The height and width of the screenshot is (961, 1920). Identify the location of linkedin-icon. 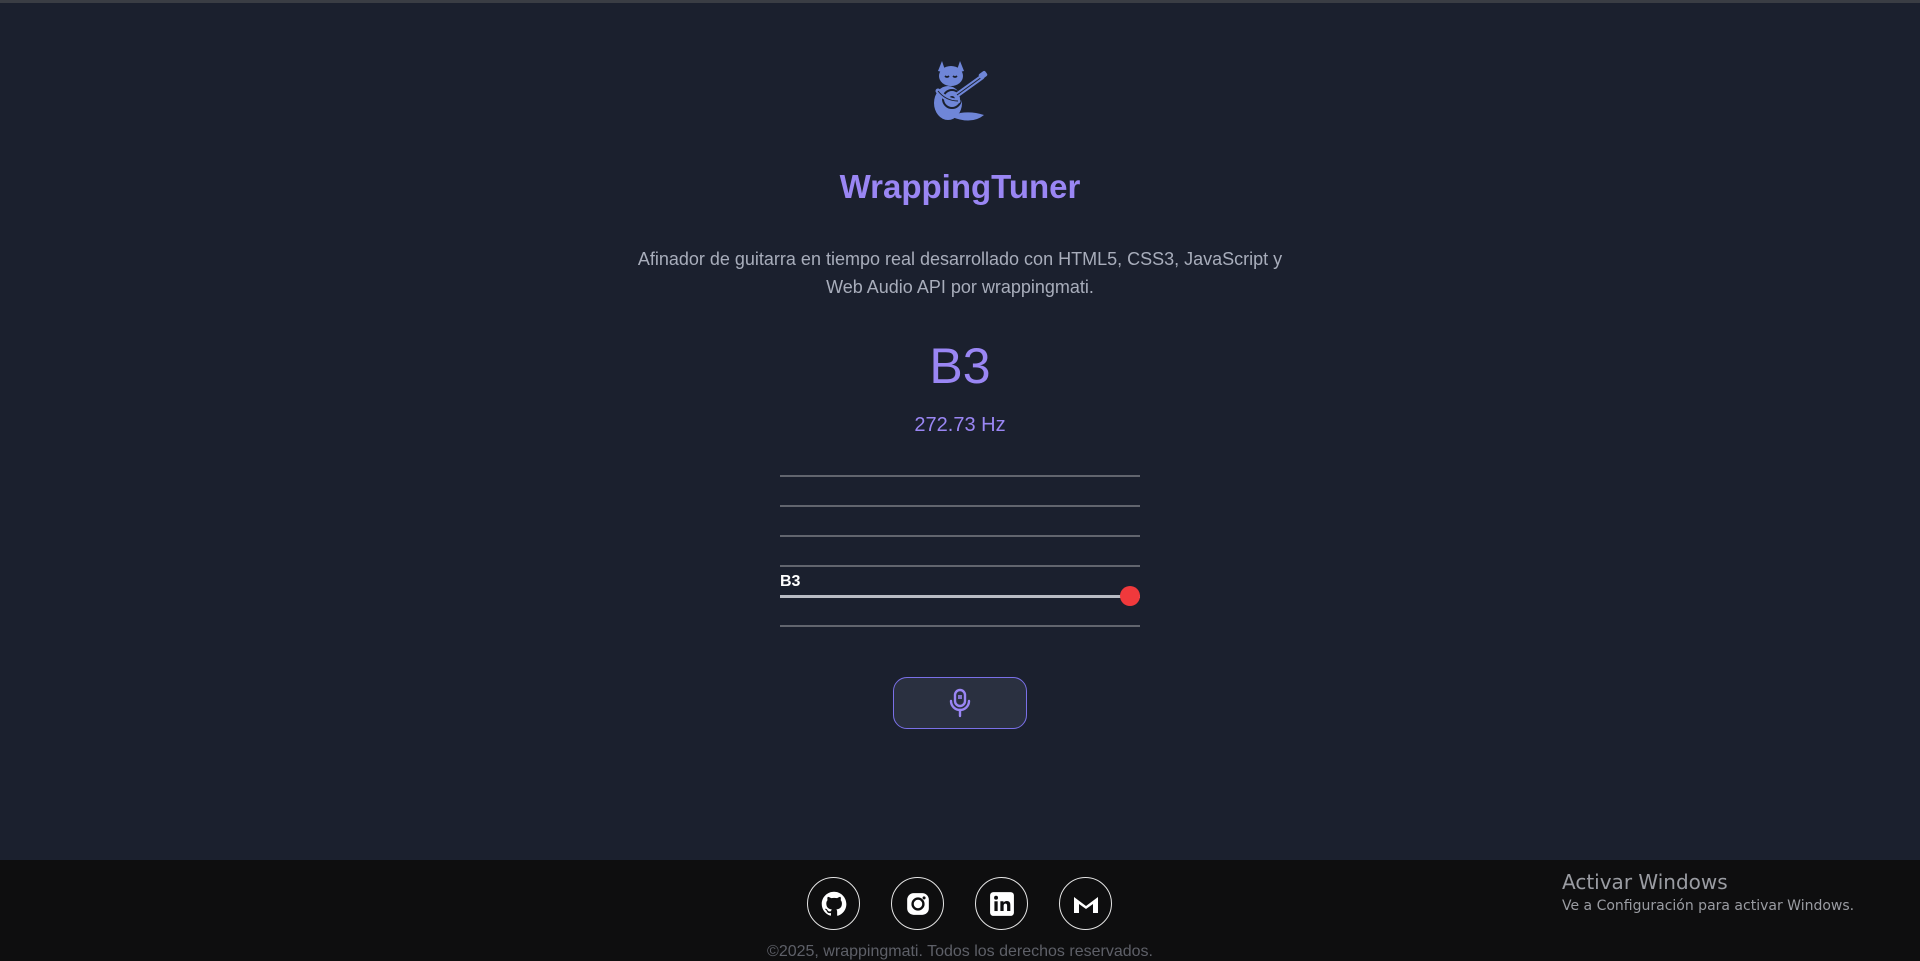
(1001, 903).